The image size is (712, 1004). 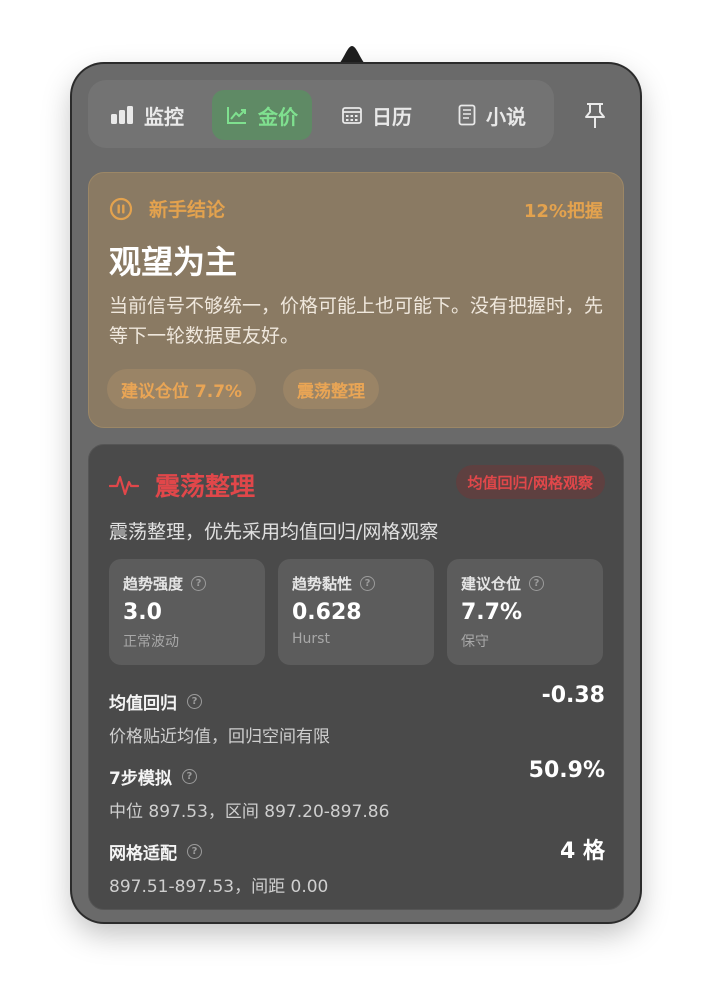 I want to click on metric-label: 建议仓位, so click(x=491, y=584).